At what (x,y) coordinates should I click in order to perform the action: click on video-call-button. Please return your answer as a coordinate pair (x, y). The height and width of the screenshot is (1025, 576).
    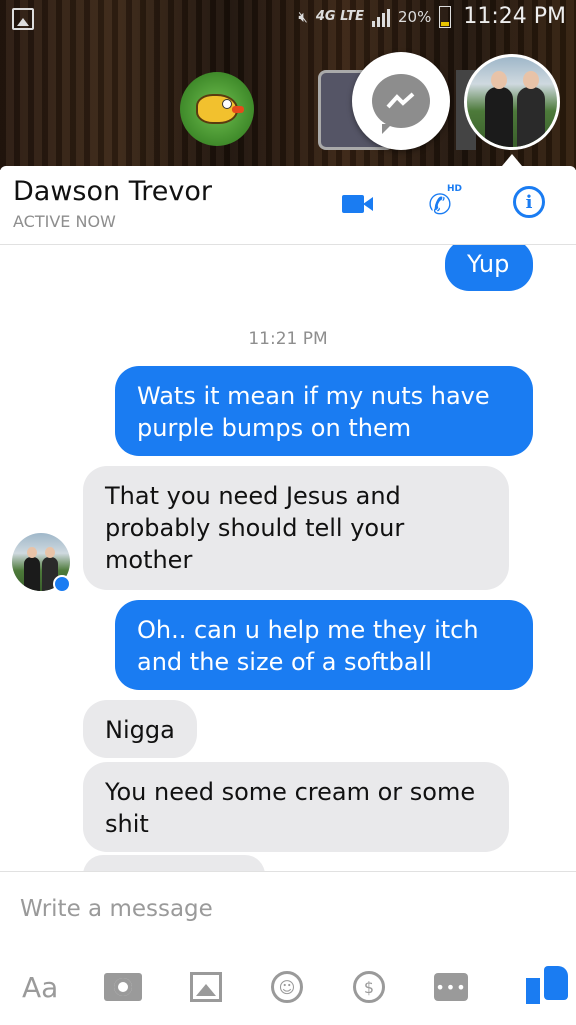
    Looking at the image, I should click on (354, 204).